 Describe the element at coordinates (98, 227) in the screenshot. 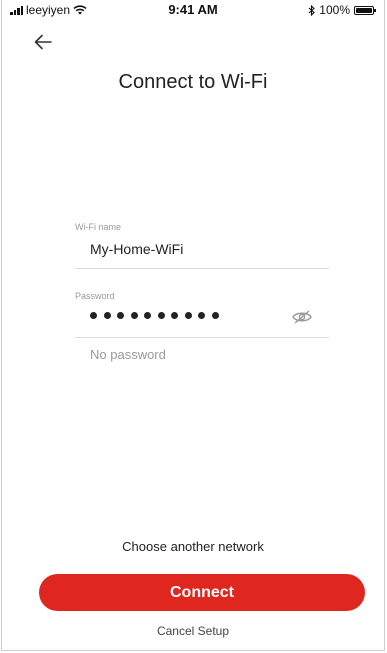

I see `wifi-name-label: Wi-Fi name` at that location.